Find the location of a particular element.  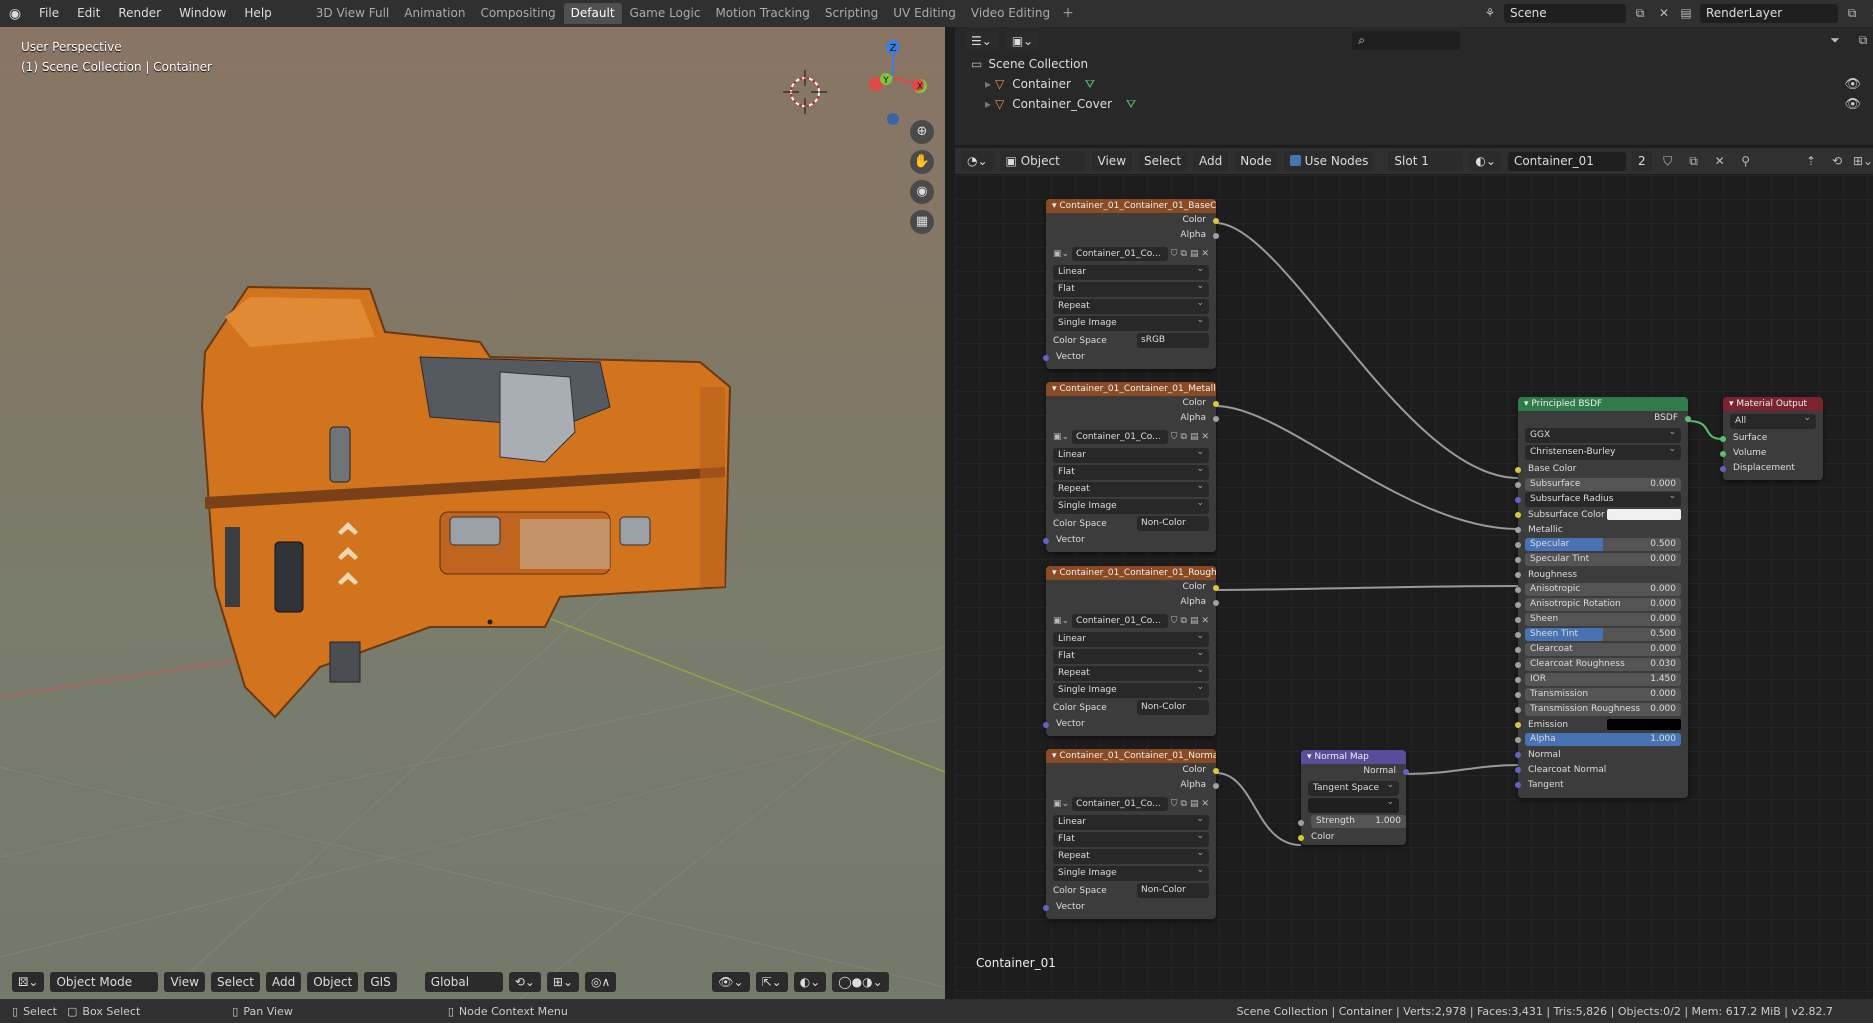

subsurface-color-socket is located at coordinates (1518, 514).